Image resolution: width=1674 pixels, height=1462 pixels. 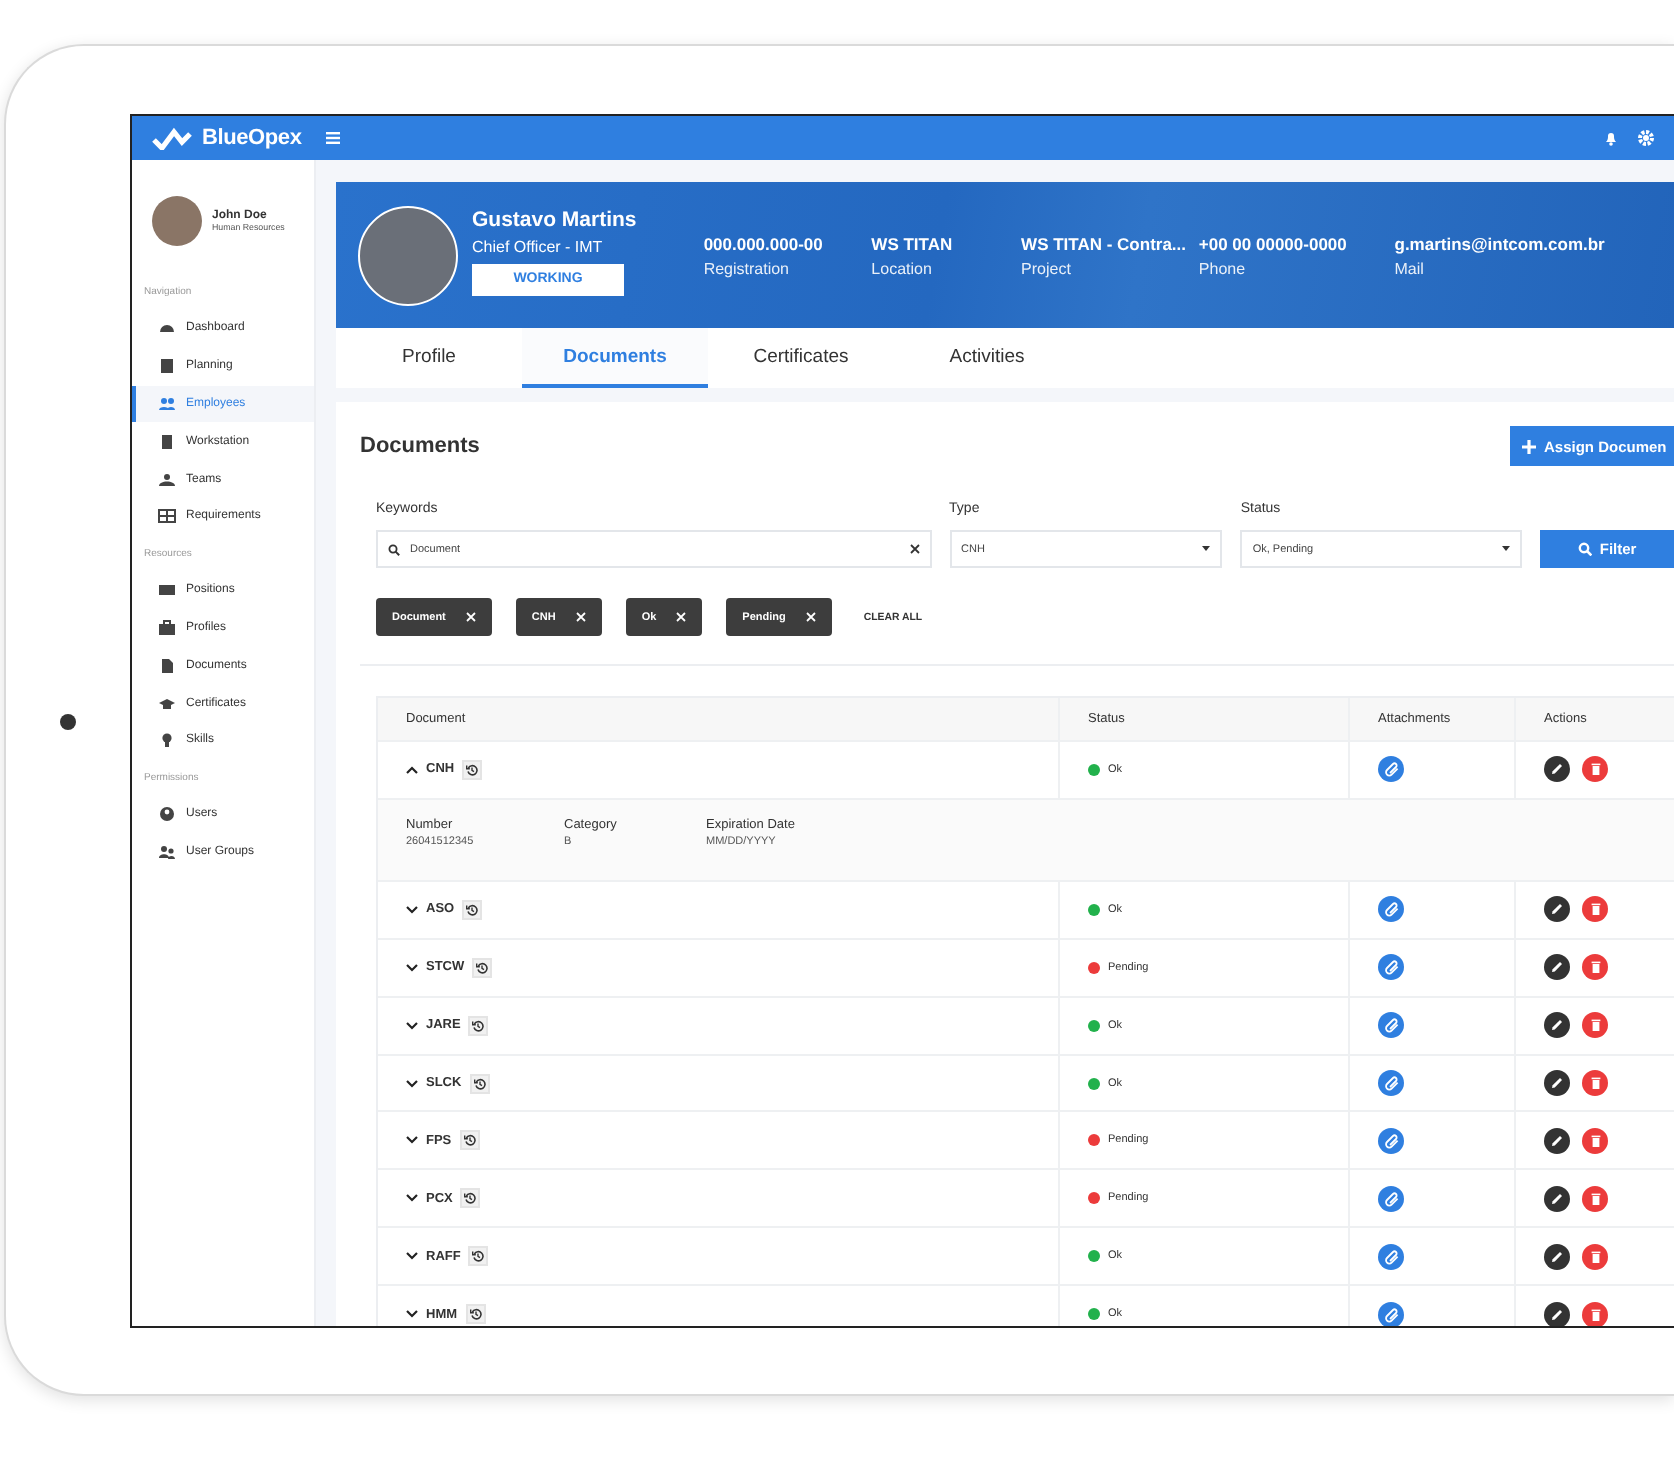 I want to click on field-label: Phone, so click(x=1223, y=268).